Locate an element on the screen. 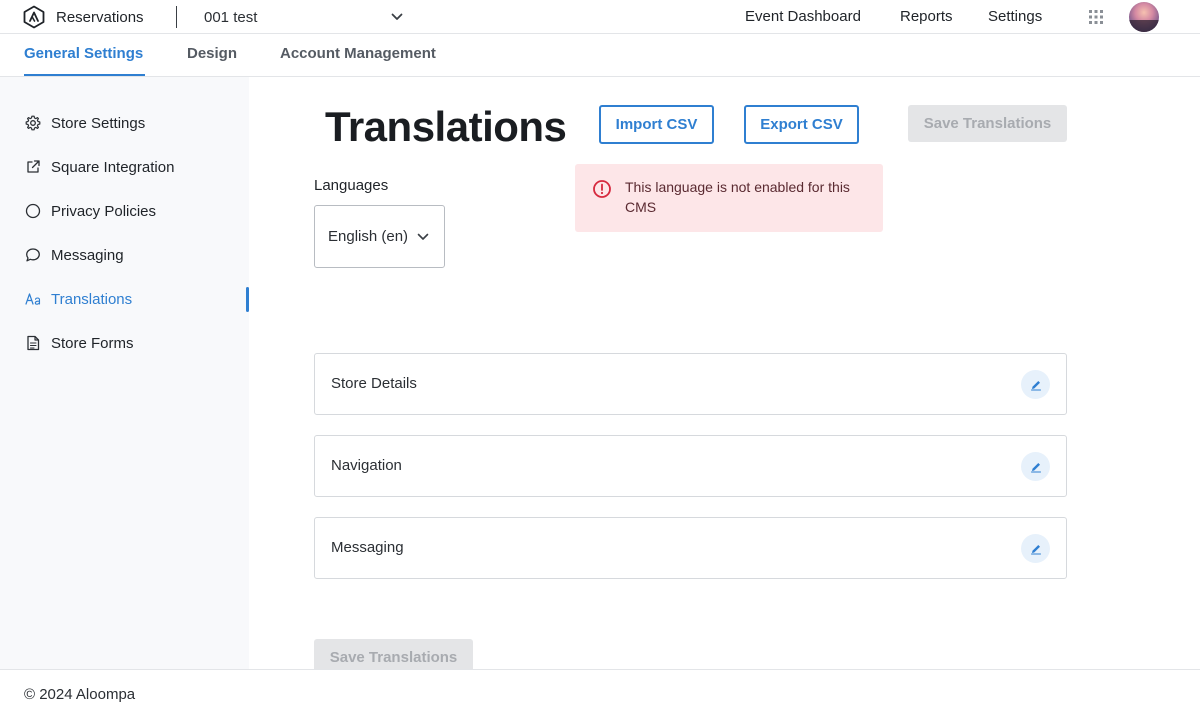 This screenshot has height=720, width=1200. sidebar-item-store-settings: Store Settings is located at coordinates (84, 123).